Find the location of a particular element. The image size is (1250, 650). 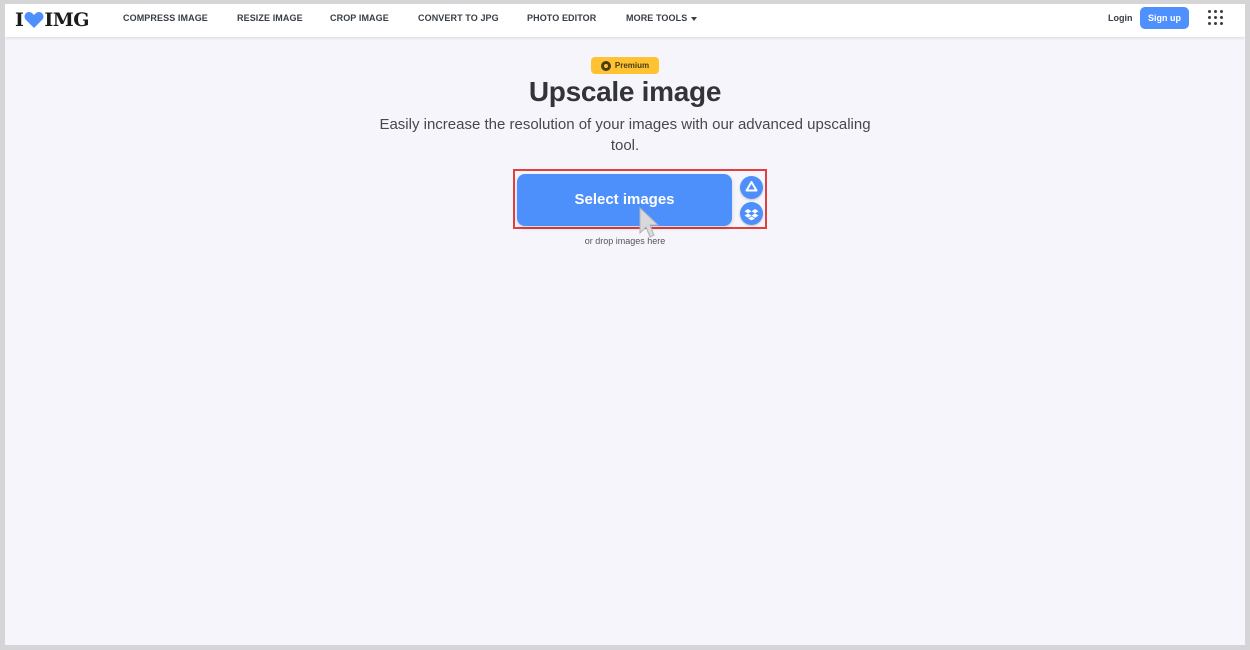

nav-convert-to-jpg: CONVERT TO JPG is located at coordinates (458, 18).